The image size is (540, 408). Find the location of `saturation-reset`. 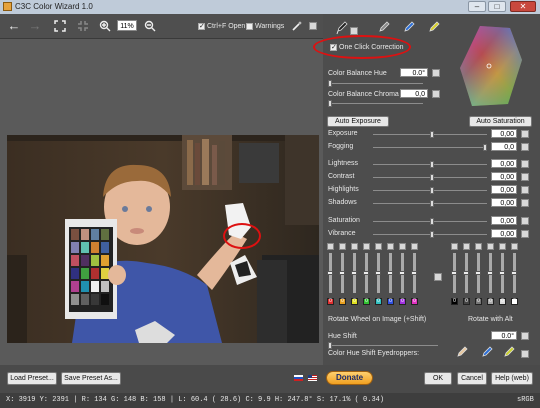

saturation-reset is located at coordinates (525, 221).